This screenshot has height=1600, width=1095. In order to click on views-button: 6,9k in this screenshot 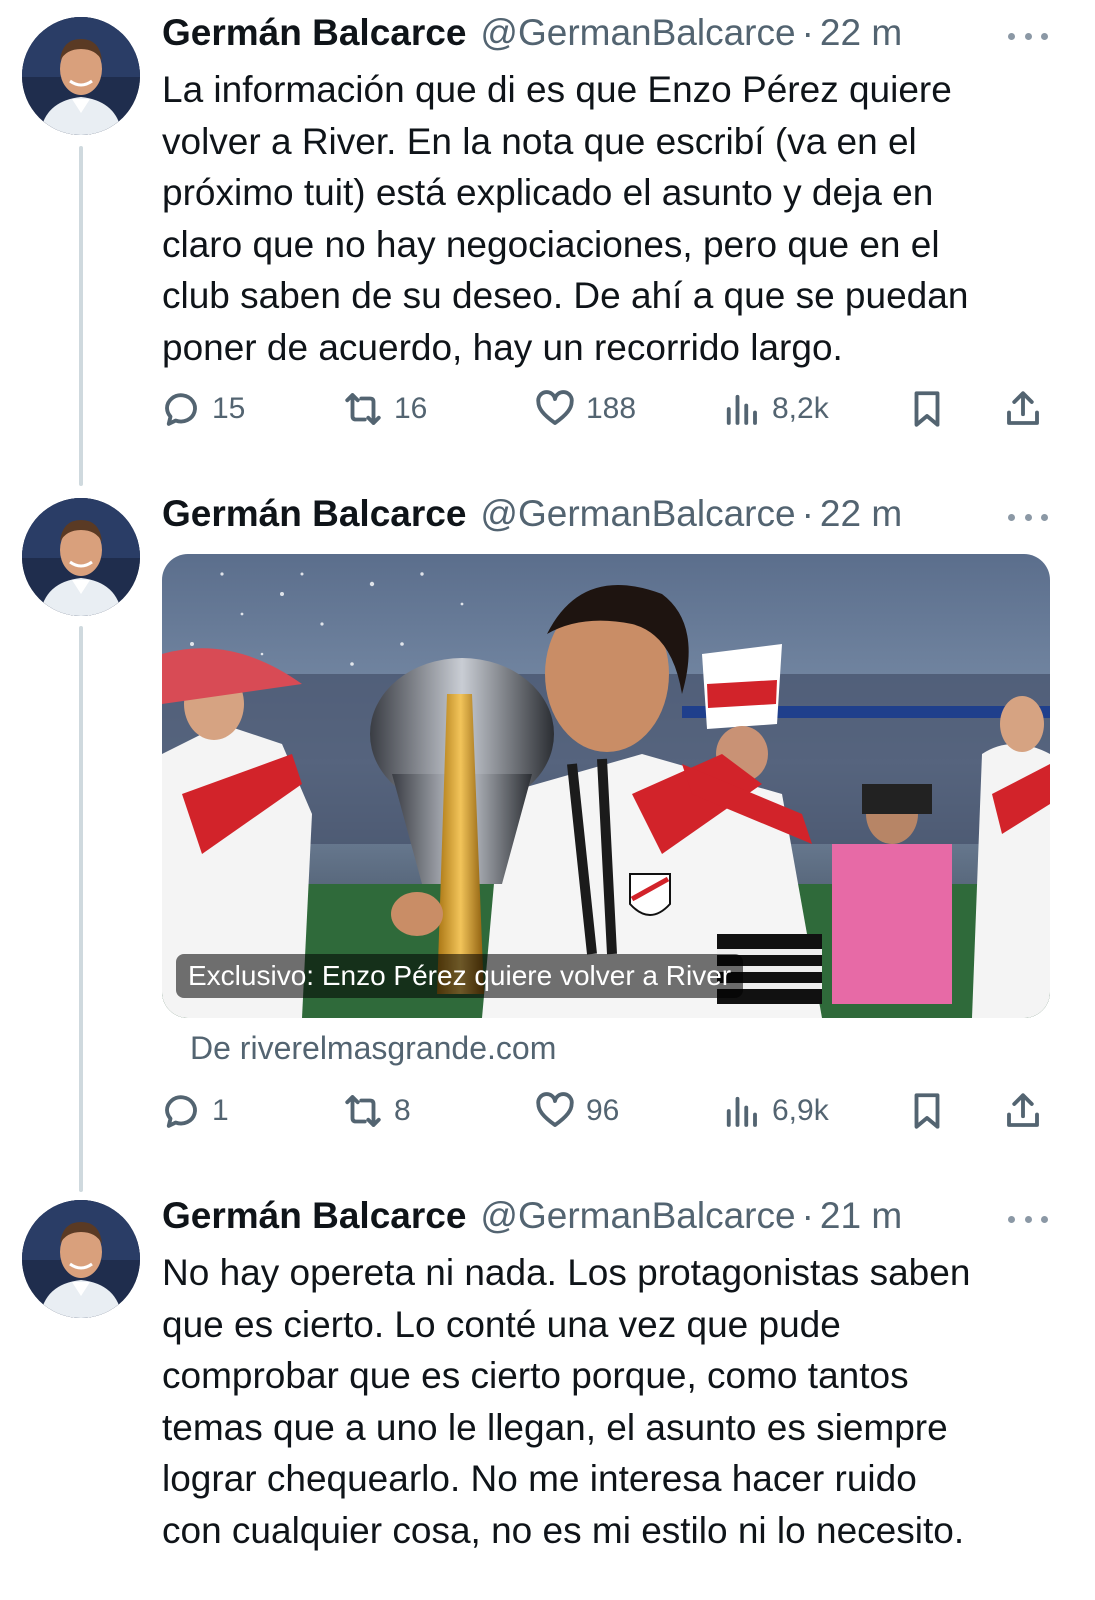, I will do `click(774, 1111)`.